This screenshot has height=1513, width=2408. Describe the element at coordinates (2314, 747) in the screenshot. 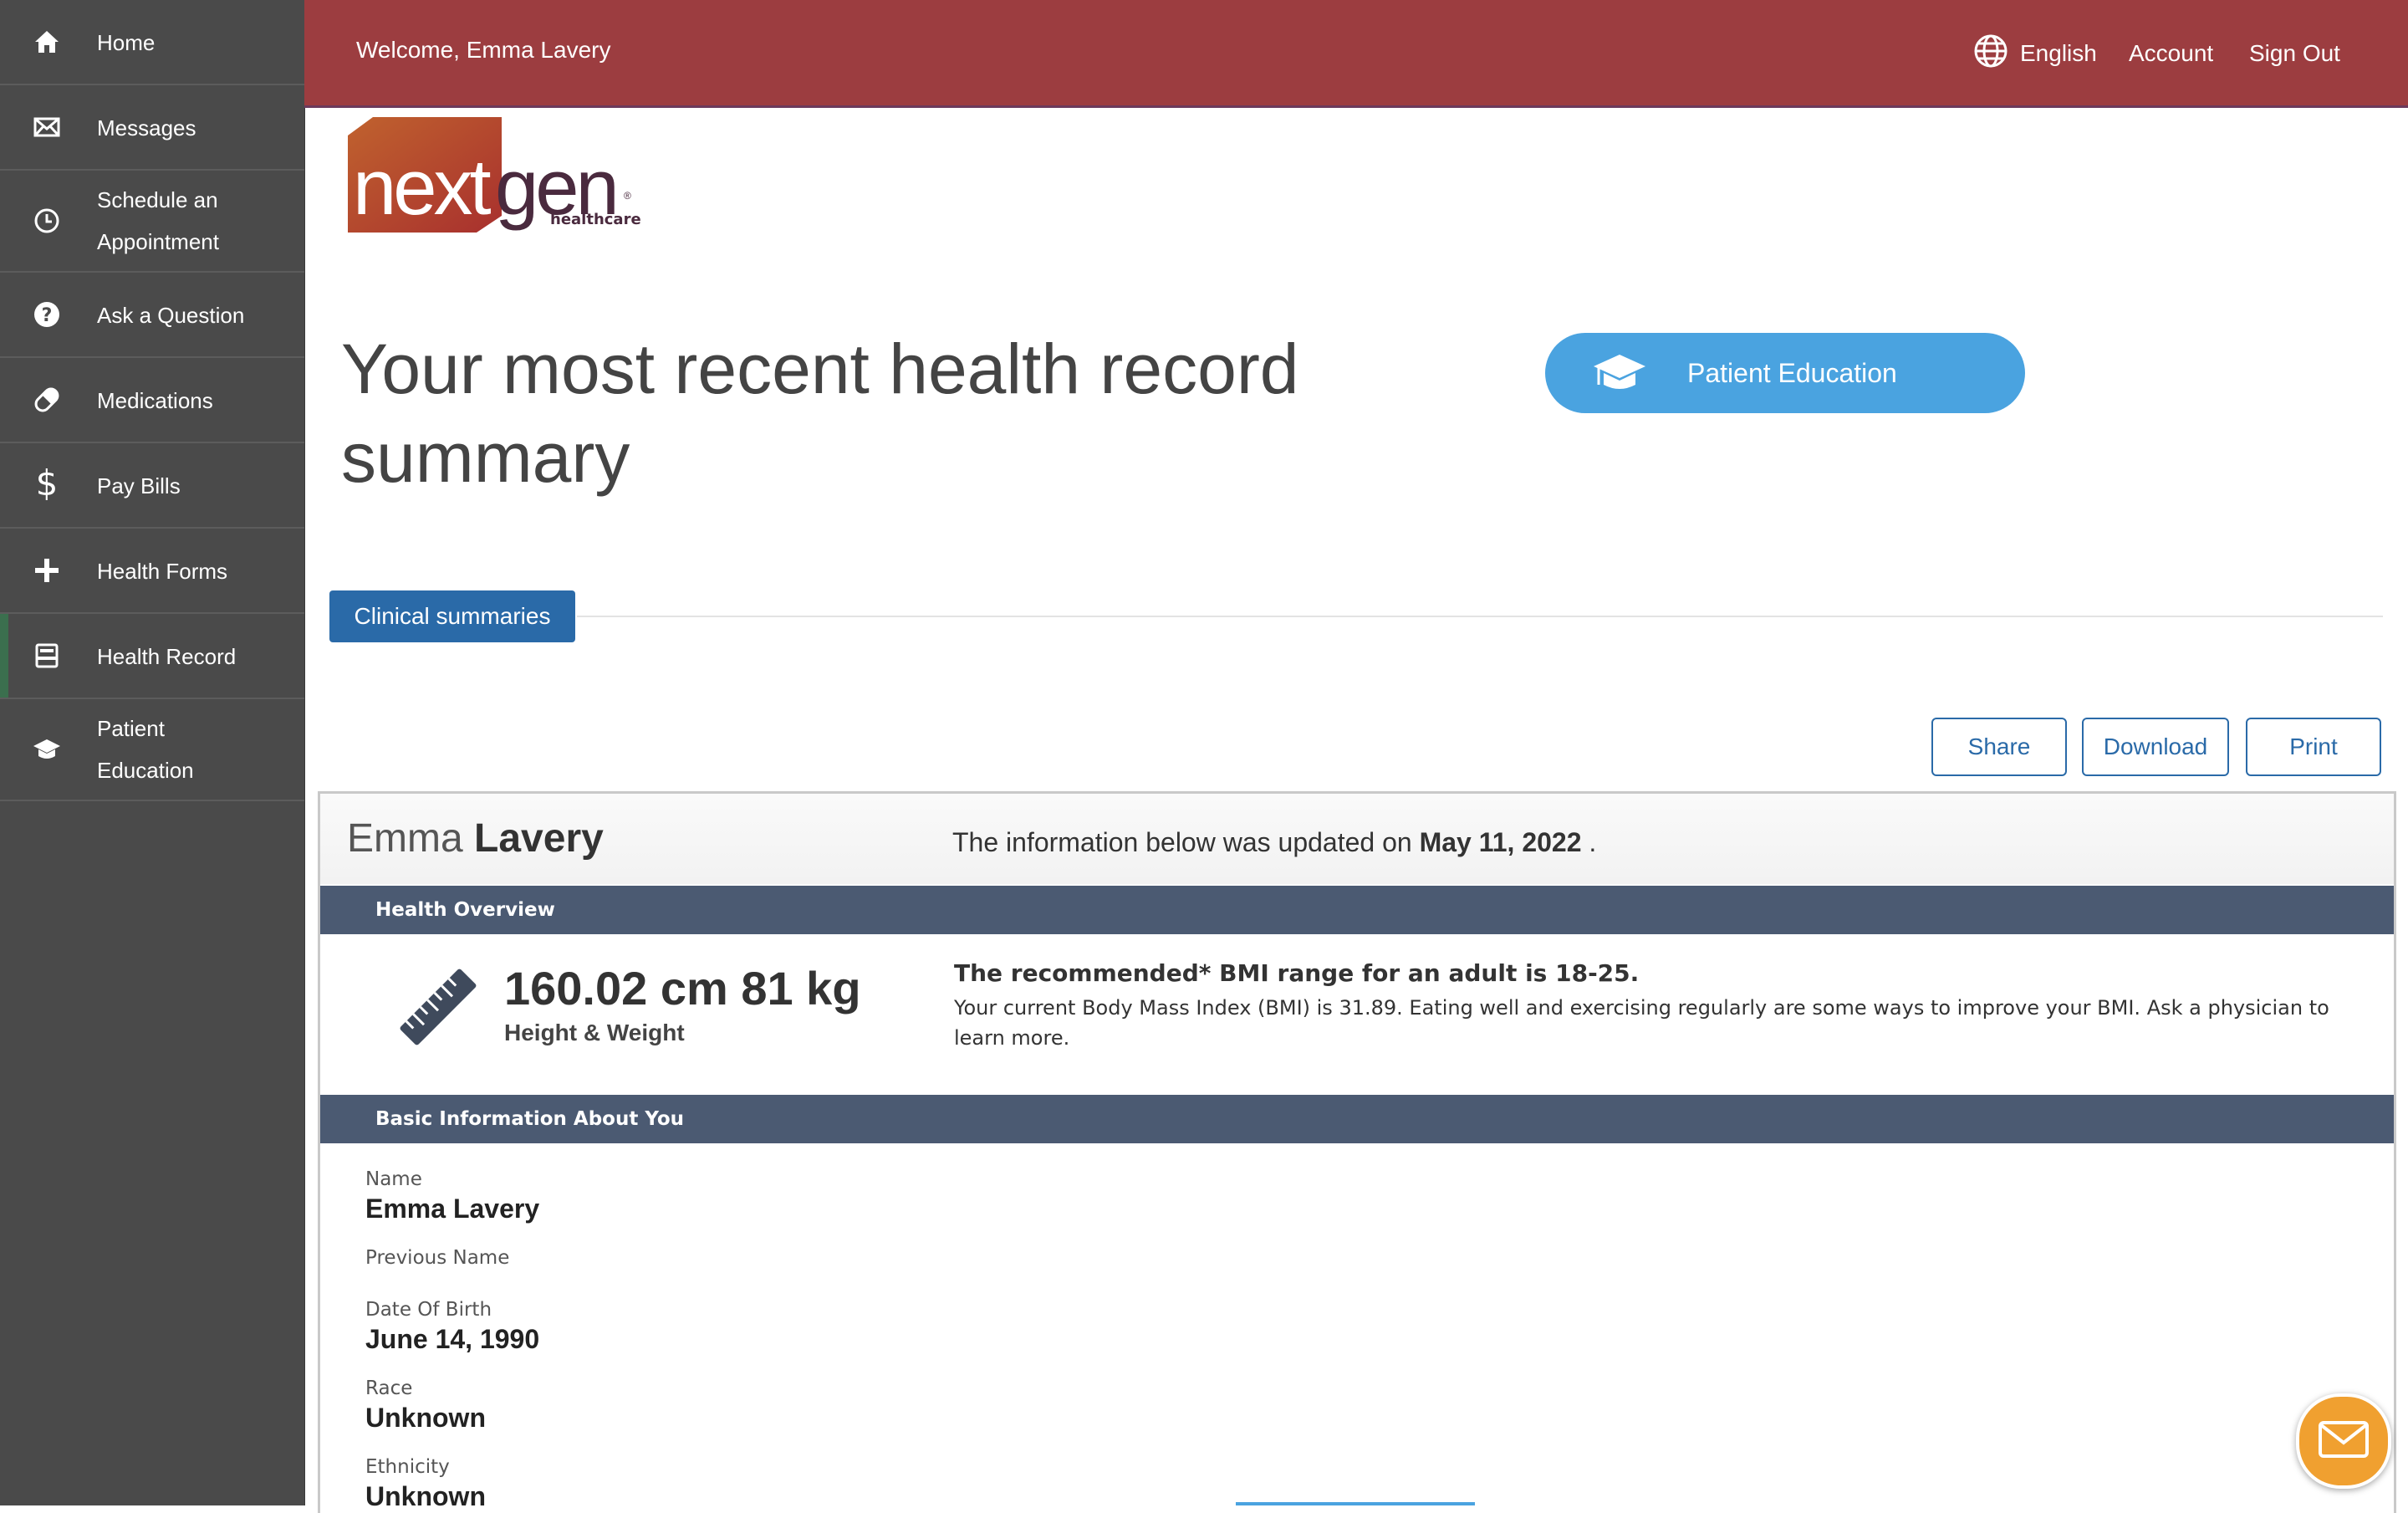

I see `print-button: Print` at that location.